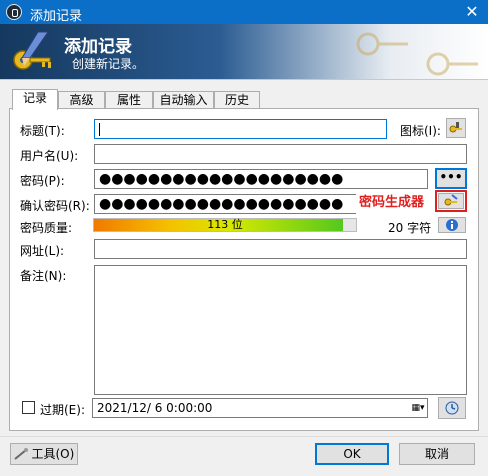 This screenshot has width=488, height=476. I want to click on expires-checkbox, so click(28, 407).